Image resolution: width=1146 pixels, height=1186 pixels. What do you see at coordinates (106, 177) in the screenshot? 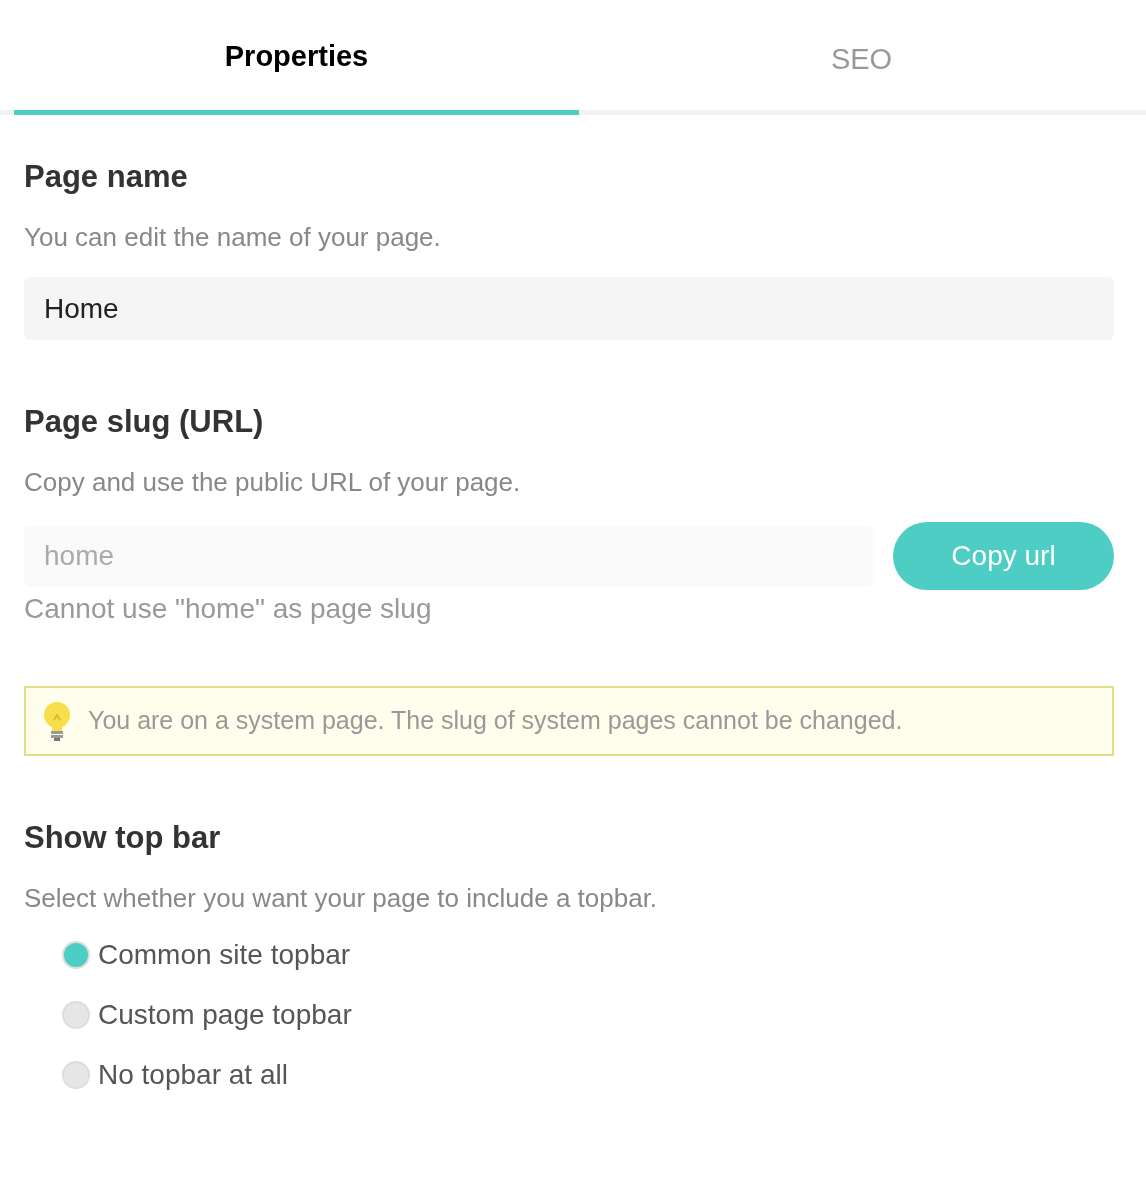
I see `section-heading: Page name` at bounding box center [106, 177].